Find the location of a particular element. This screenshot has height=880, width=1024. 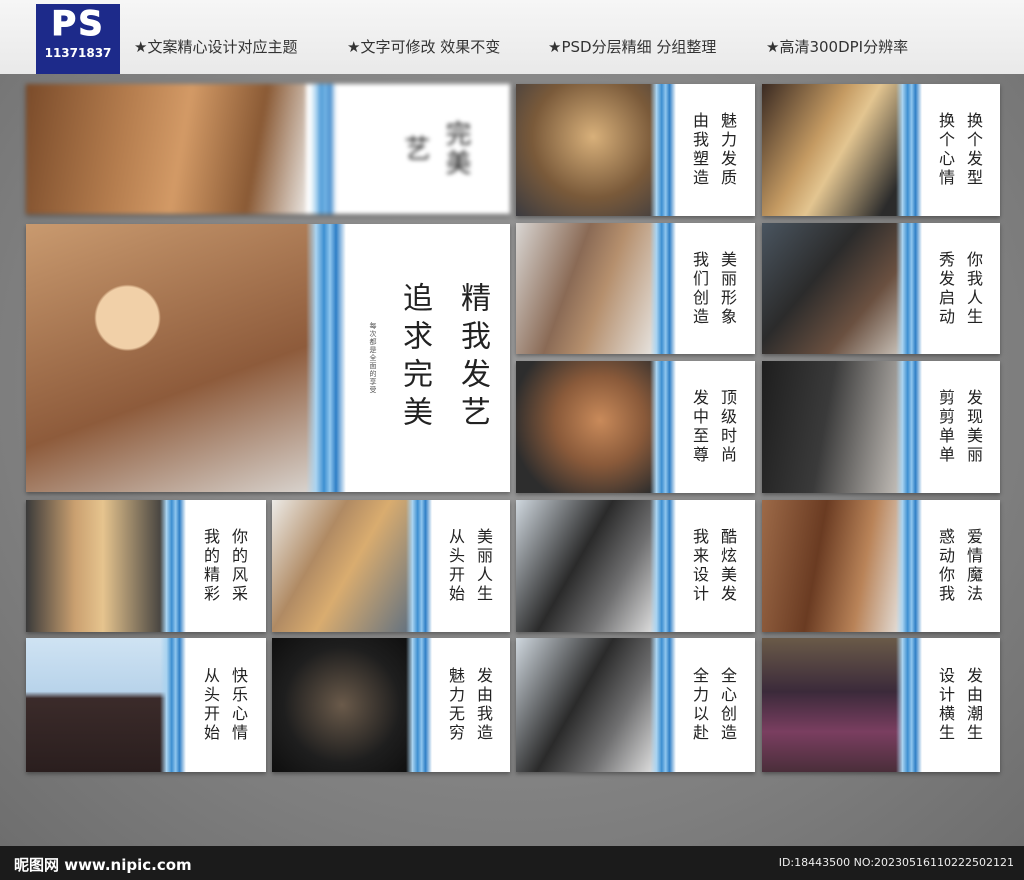

slogan-line: 发中至尊 is located at coordinates (699, 427).